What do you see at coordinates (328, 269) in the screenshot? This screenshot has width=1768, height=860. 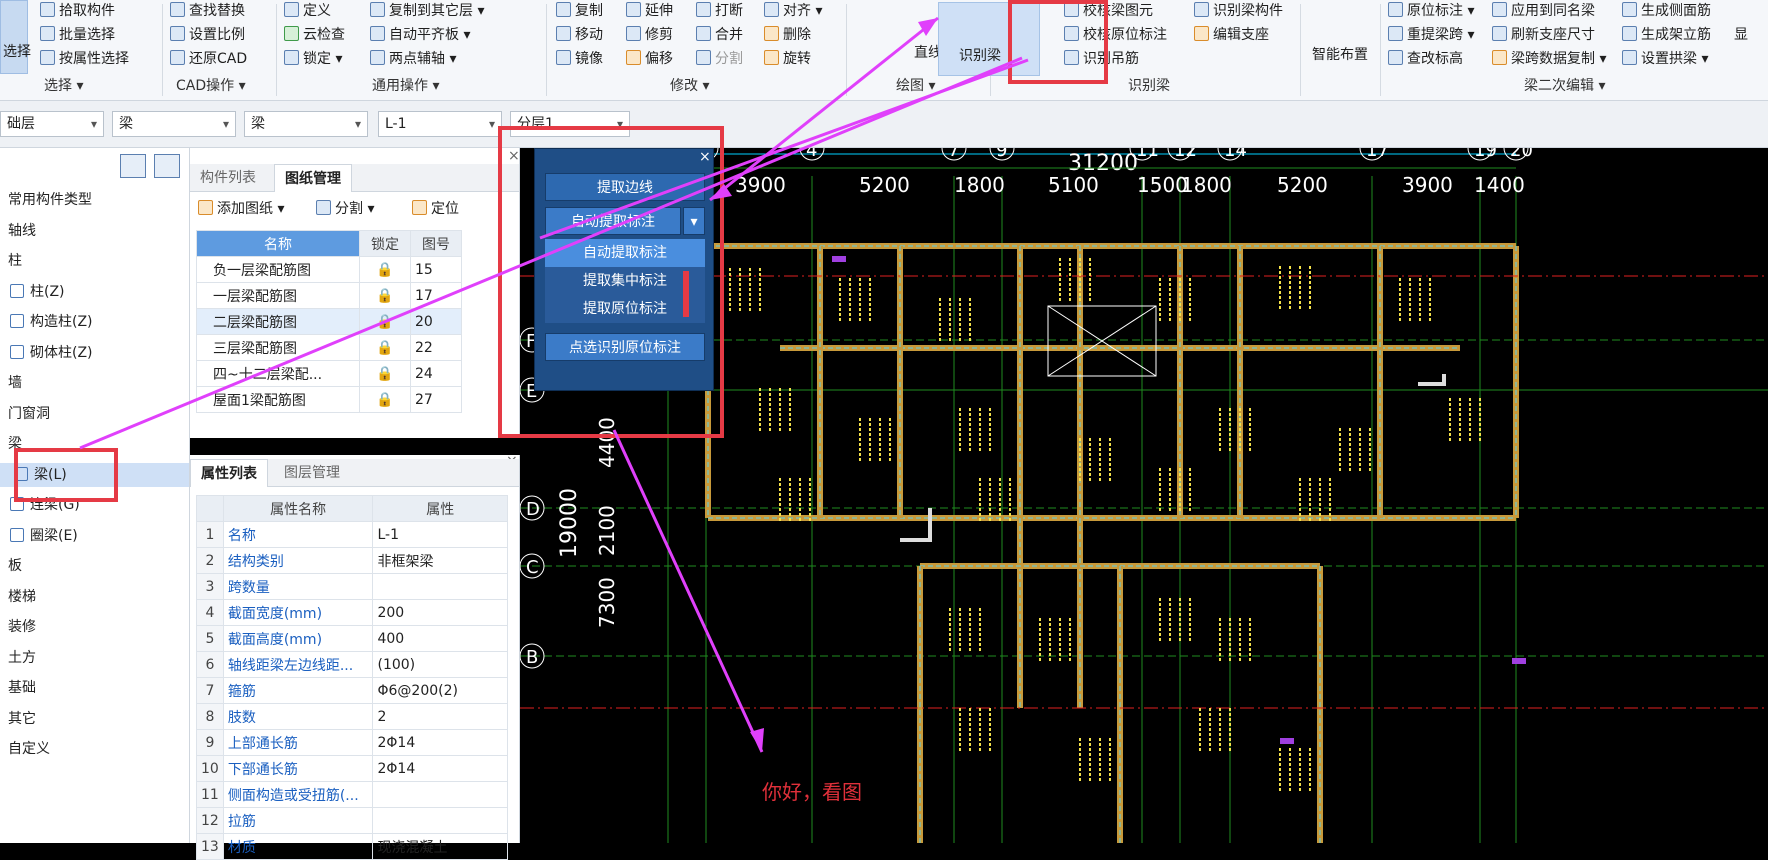 I see `table-row: 负一层梁配筋图 🔒 15` at bounding box center [328, 269].